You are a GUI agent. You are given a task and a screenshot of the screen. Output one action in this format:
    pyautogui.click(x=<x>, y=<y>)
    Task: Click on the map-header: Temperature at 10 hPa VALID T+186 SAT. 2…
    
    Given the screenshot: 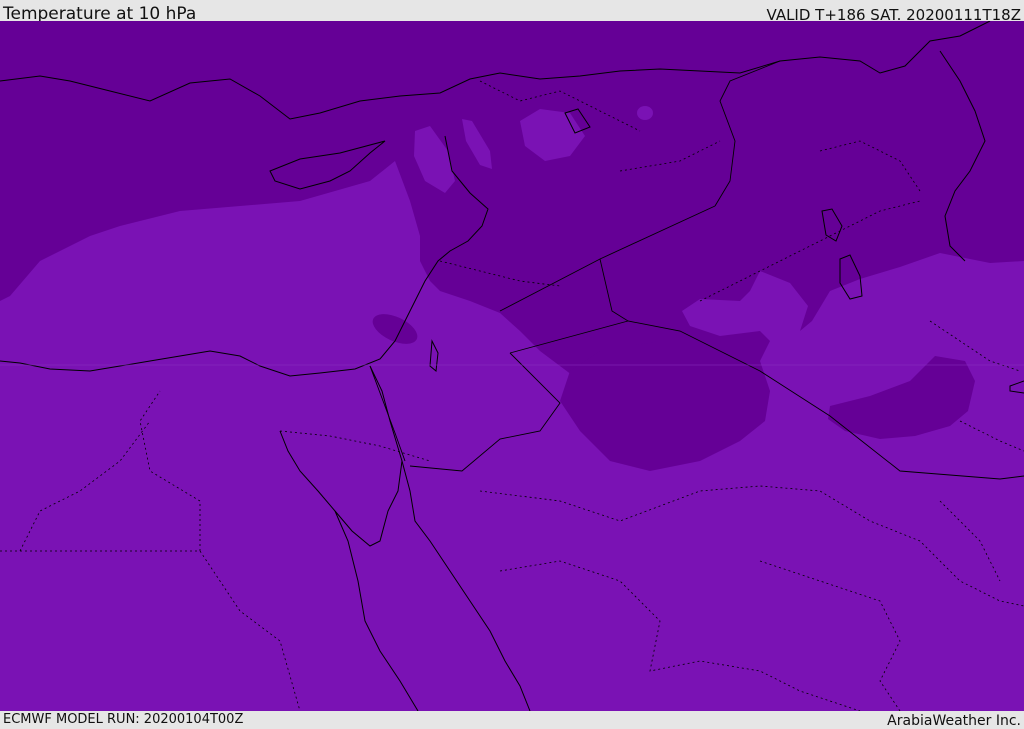 What is the action you would take?
    pyautogui.click(x=512, y=12)
    